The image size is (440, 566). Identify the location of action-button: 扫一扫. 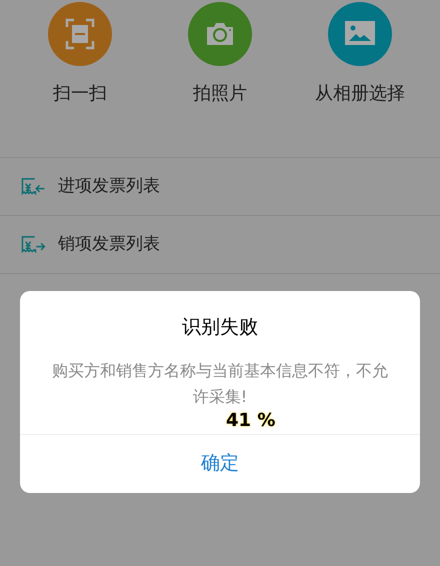
(80, 54).